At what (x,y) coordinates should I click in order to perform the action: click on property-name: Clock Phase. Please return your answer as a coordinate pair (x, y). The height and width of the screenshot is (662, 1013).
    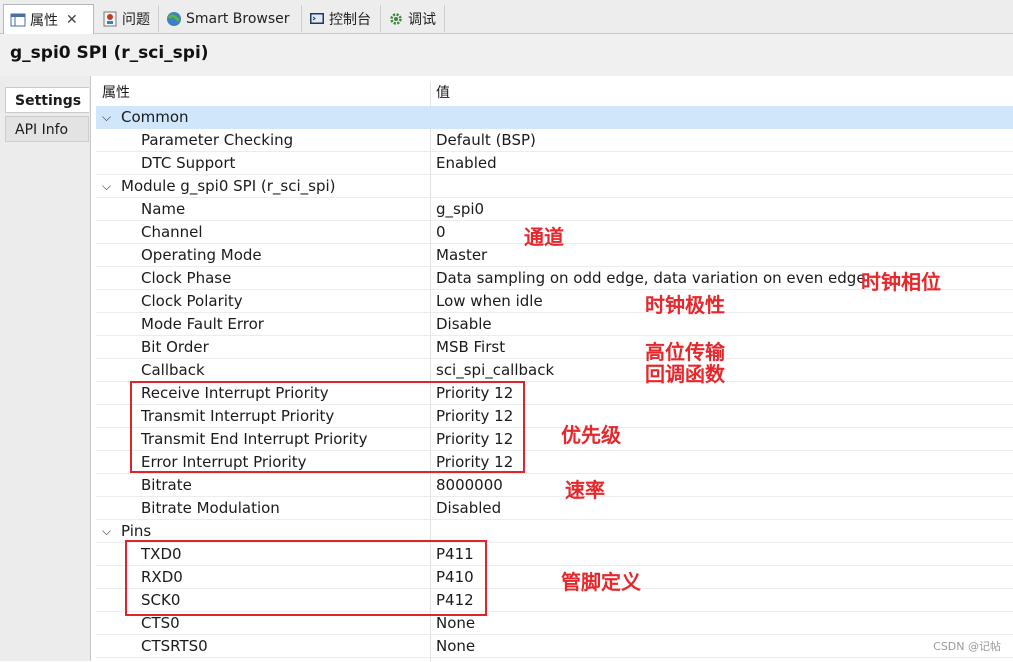
    Looking at the image, I should click on (186, 278).